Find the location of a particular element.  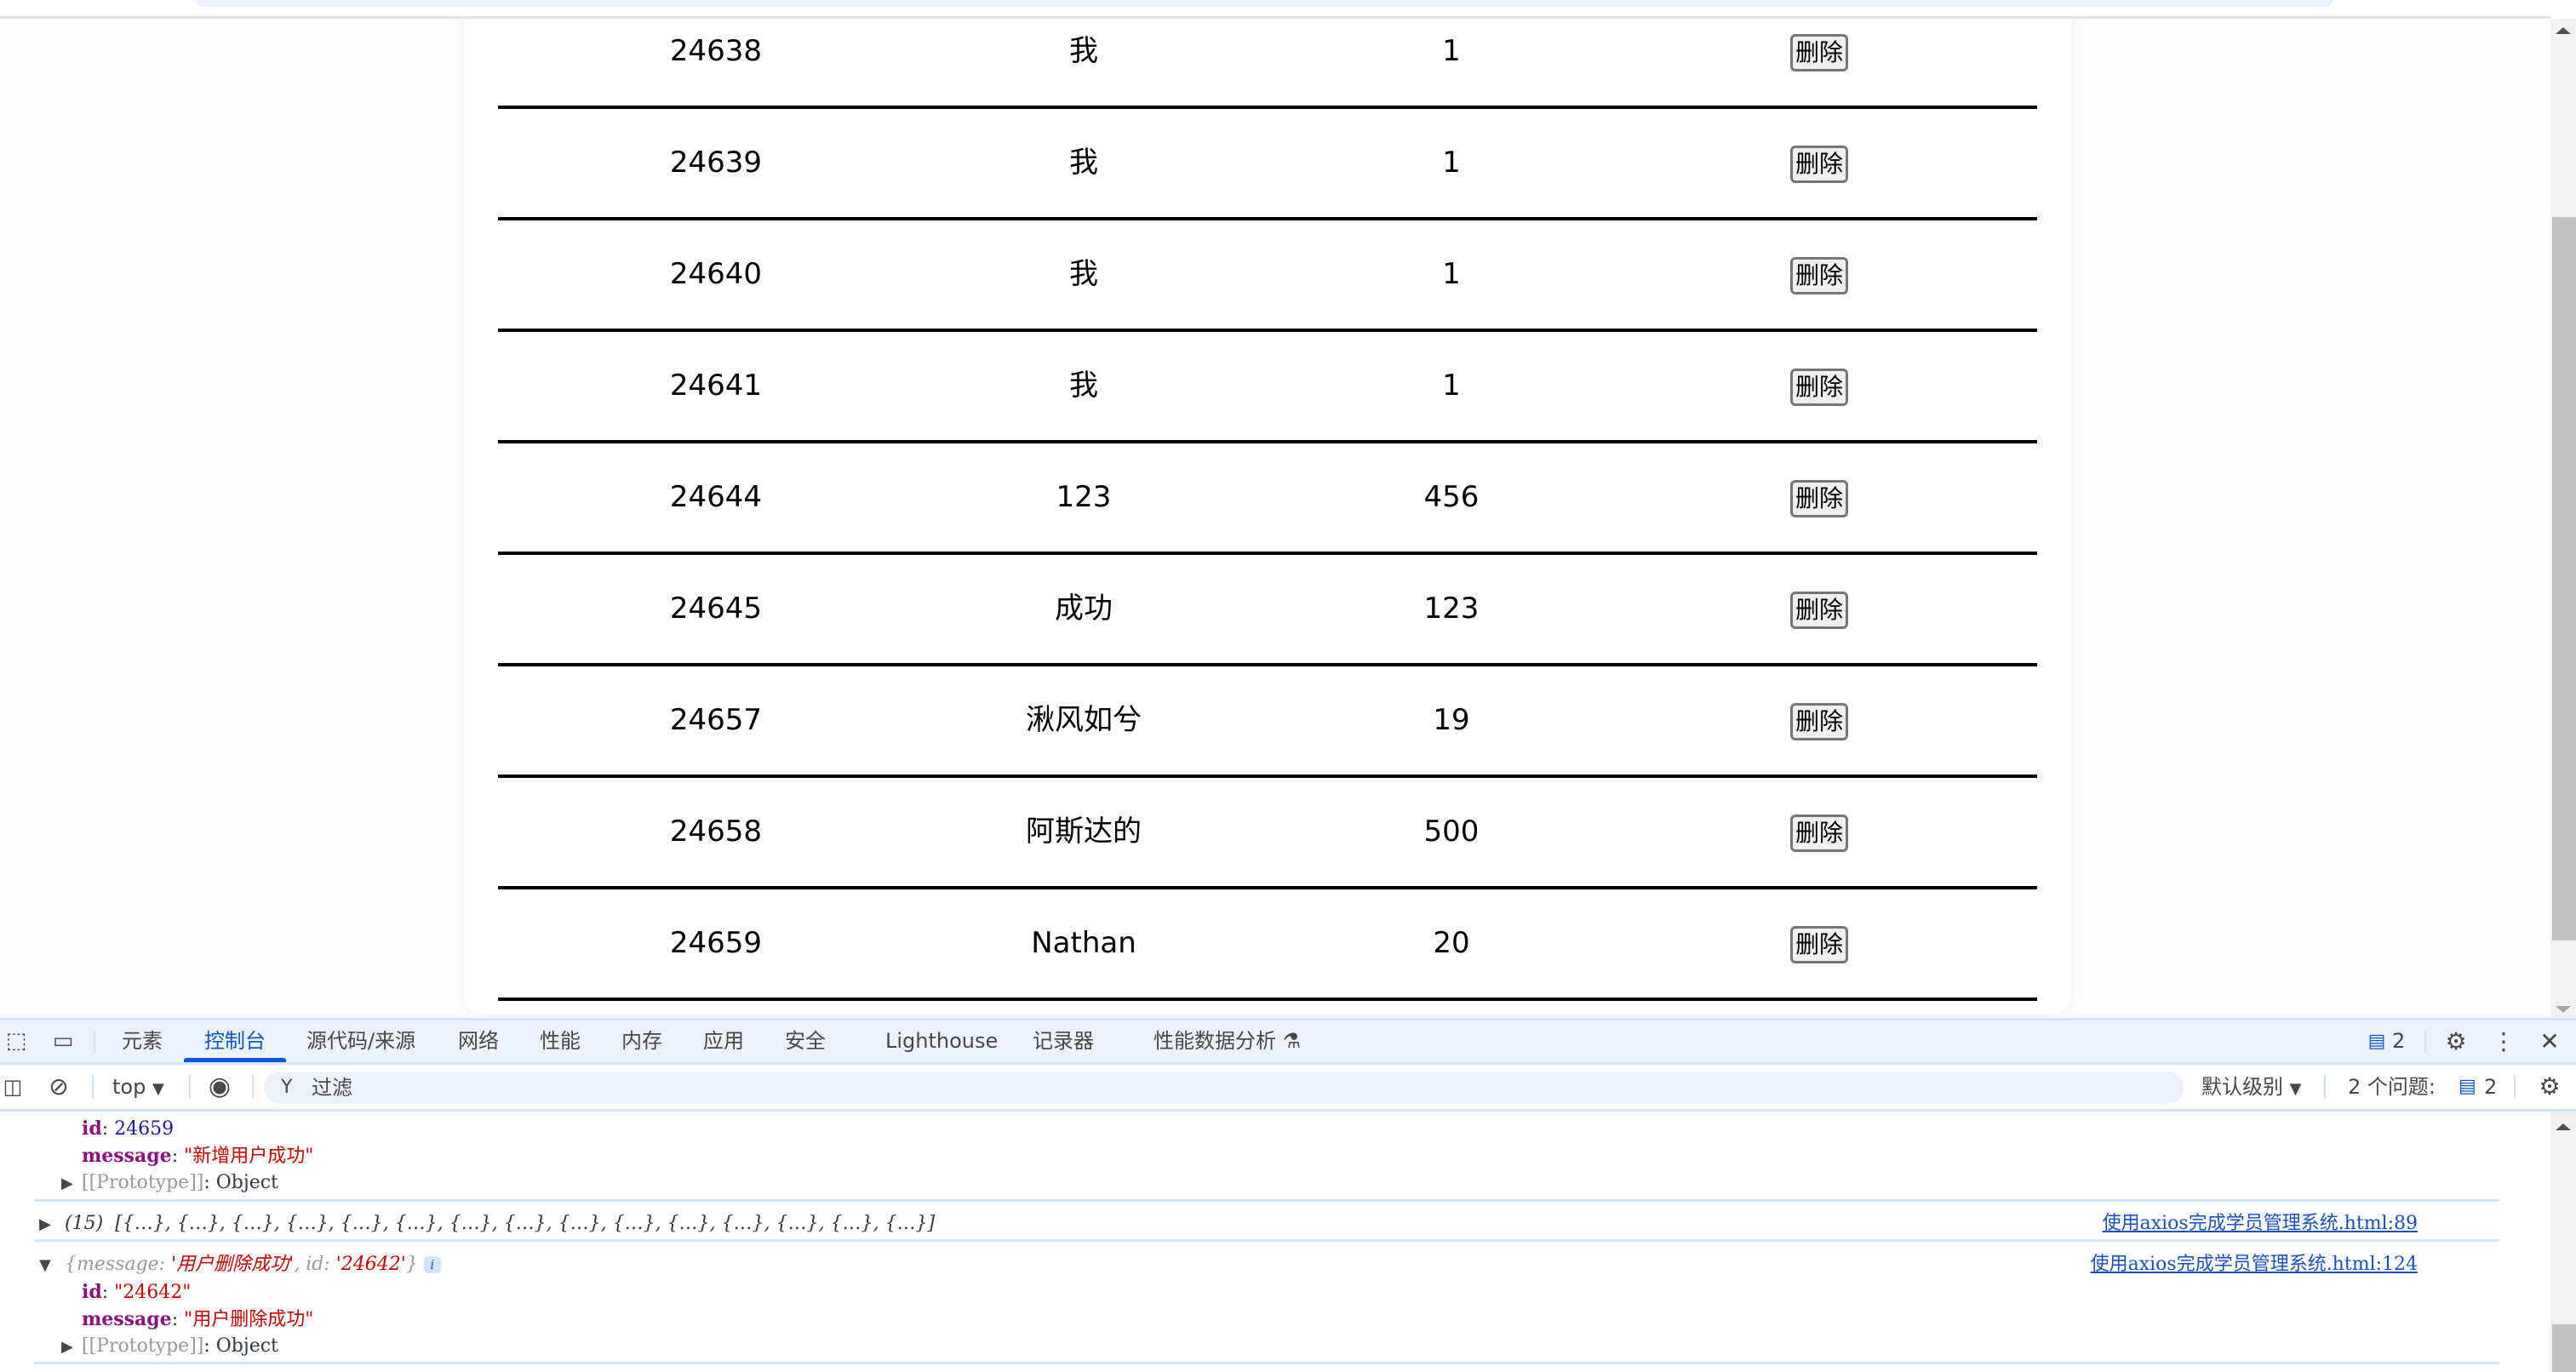

tab-performance: 性能 is located at coordinates (560, 1041).